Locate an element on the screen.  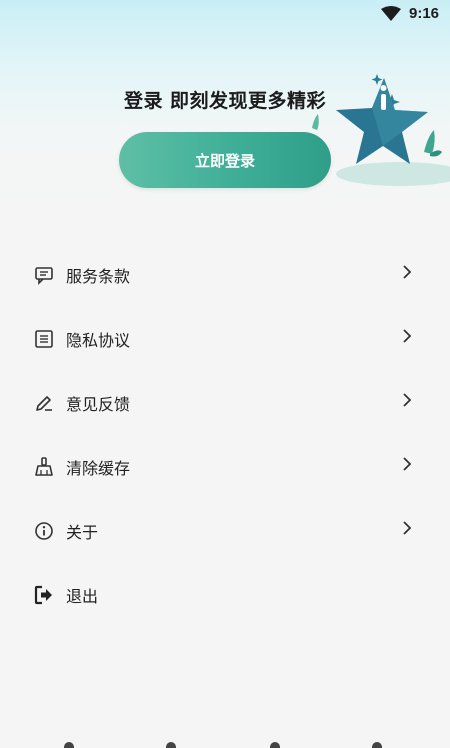
page-title: 登录 即刻发现更多精彩 is located at coordinates (225, 99).